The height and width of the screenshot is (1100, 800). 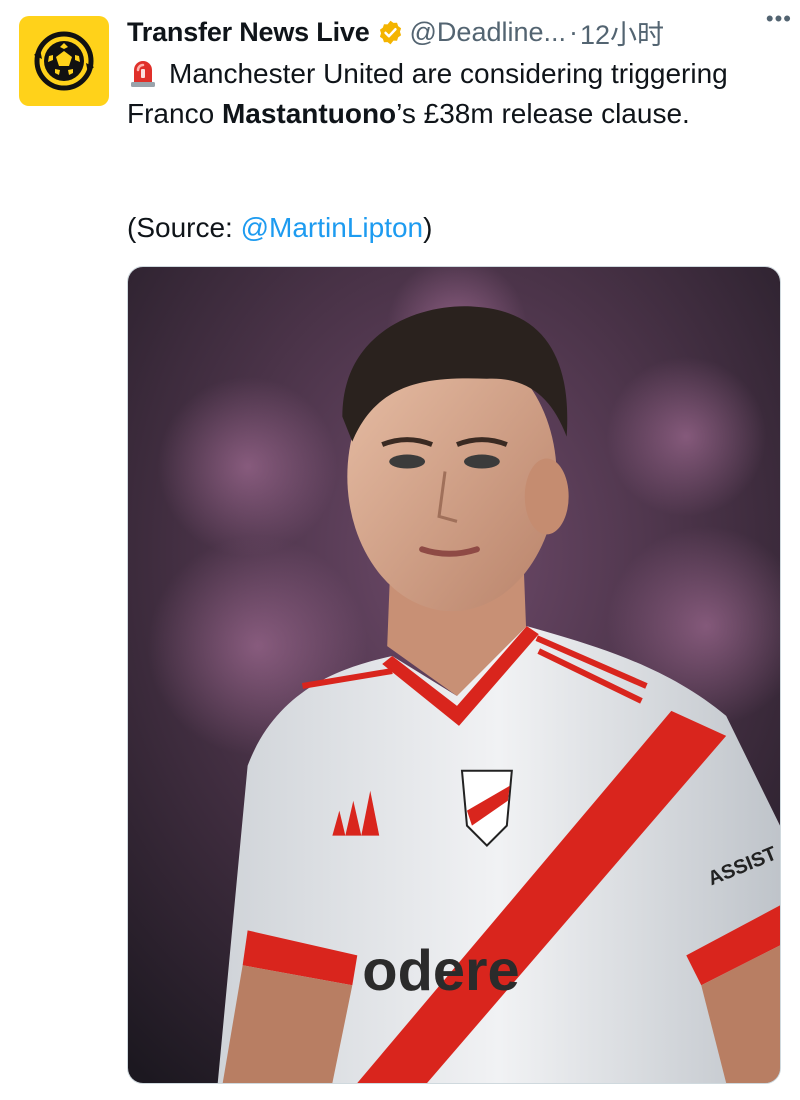 What do you see at coordinates (332, 227) in the screenshot?
I see `source-mention-link: @MartinLipton` at bounding box center [332, 227].